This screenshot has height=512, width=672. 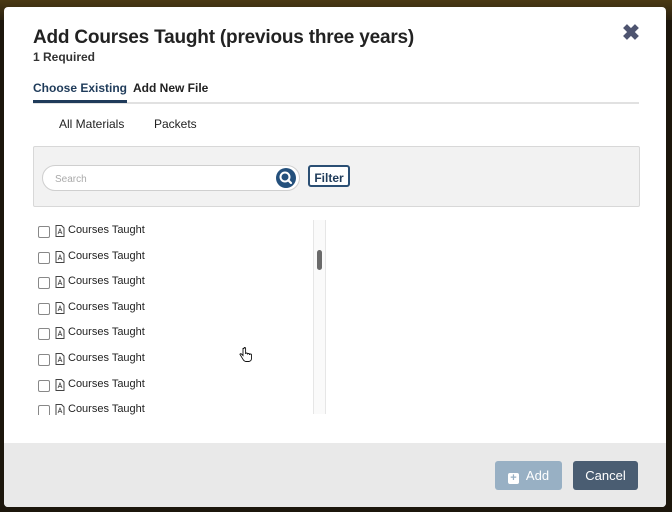 I want to click on tab-add-new-file: Add New File, so click(x=170, y=90).